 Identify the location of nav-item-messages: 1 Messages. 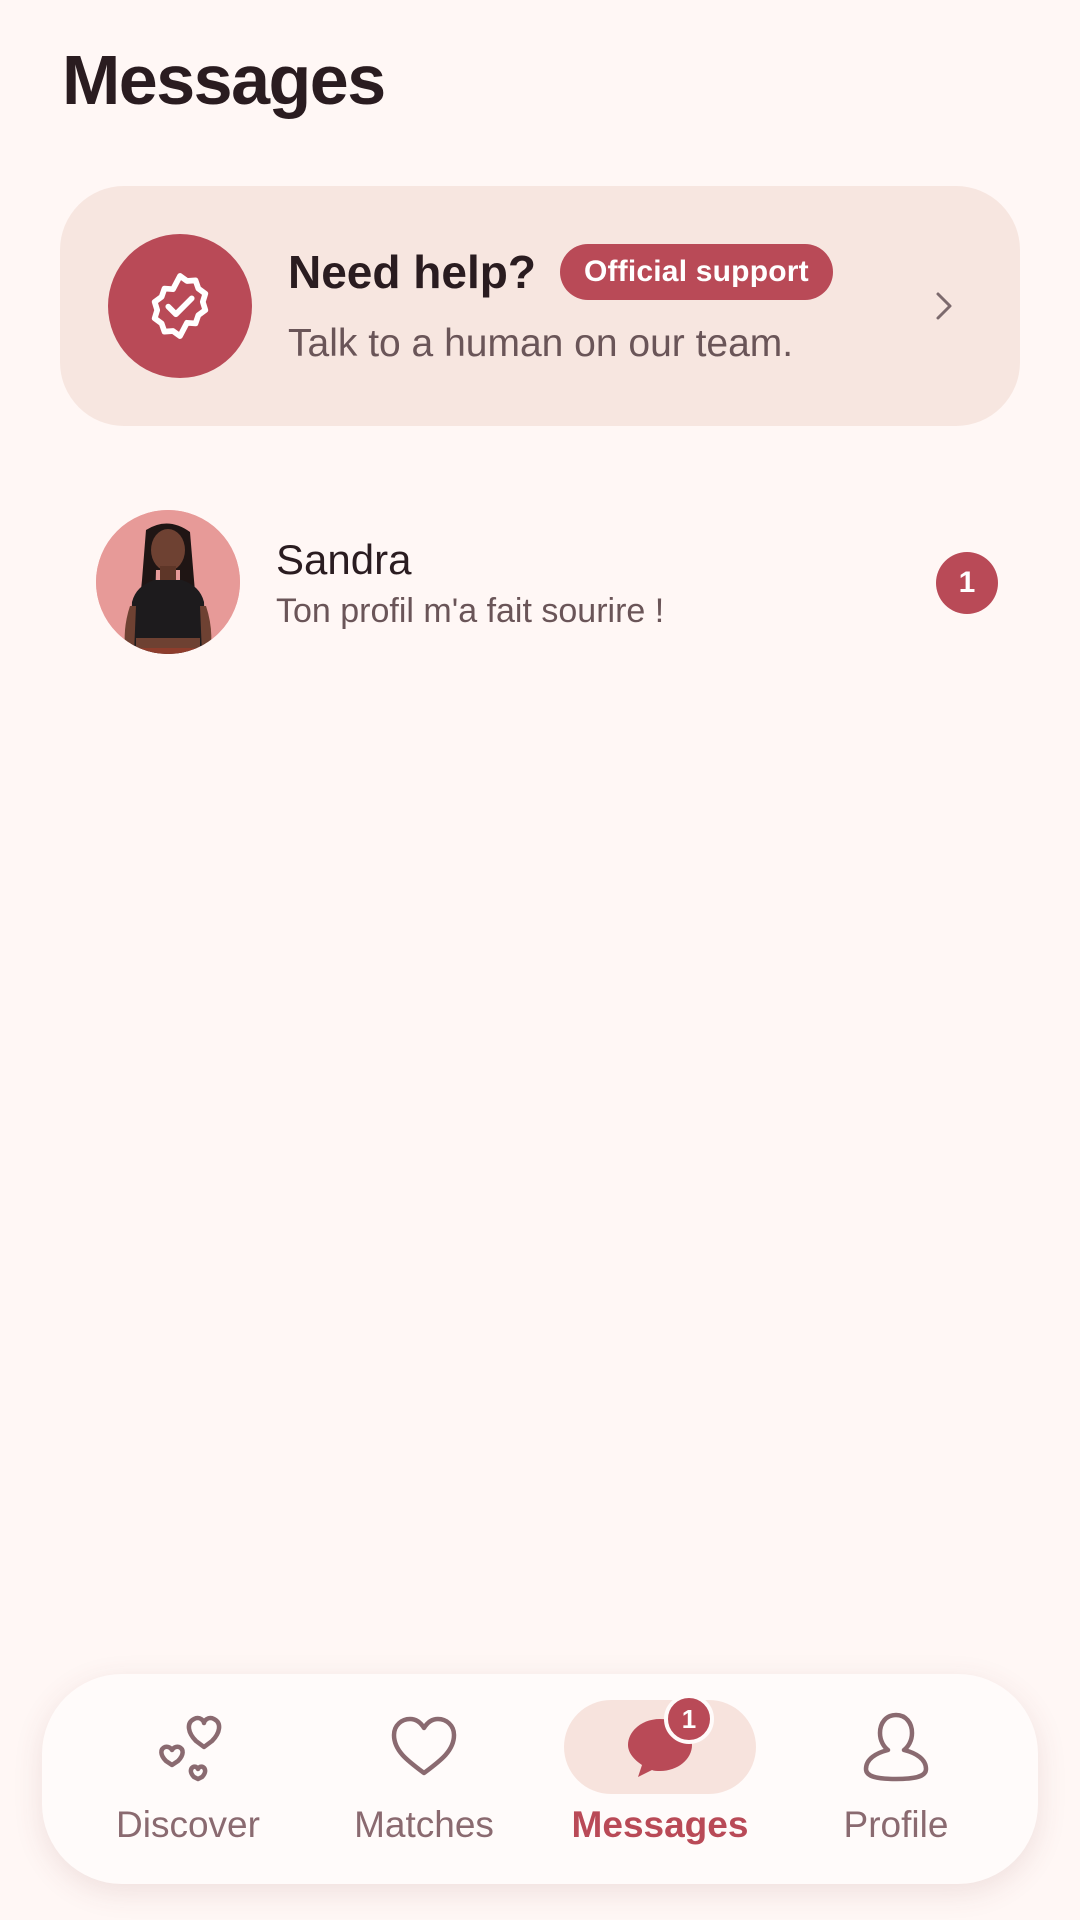
(660, 1779).